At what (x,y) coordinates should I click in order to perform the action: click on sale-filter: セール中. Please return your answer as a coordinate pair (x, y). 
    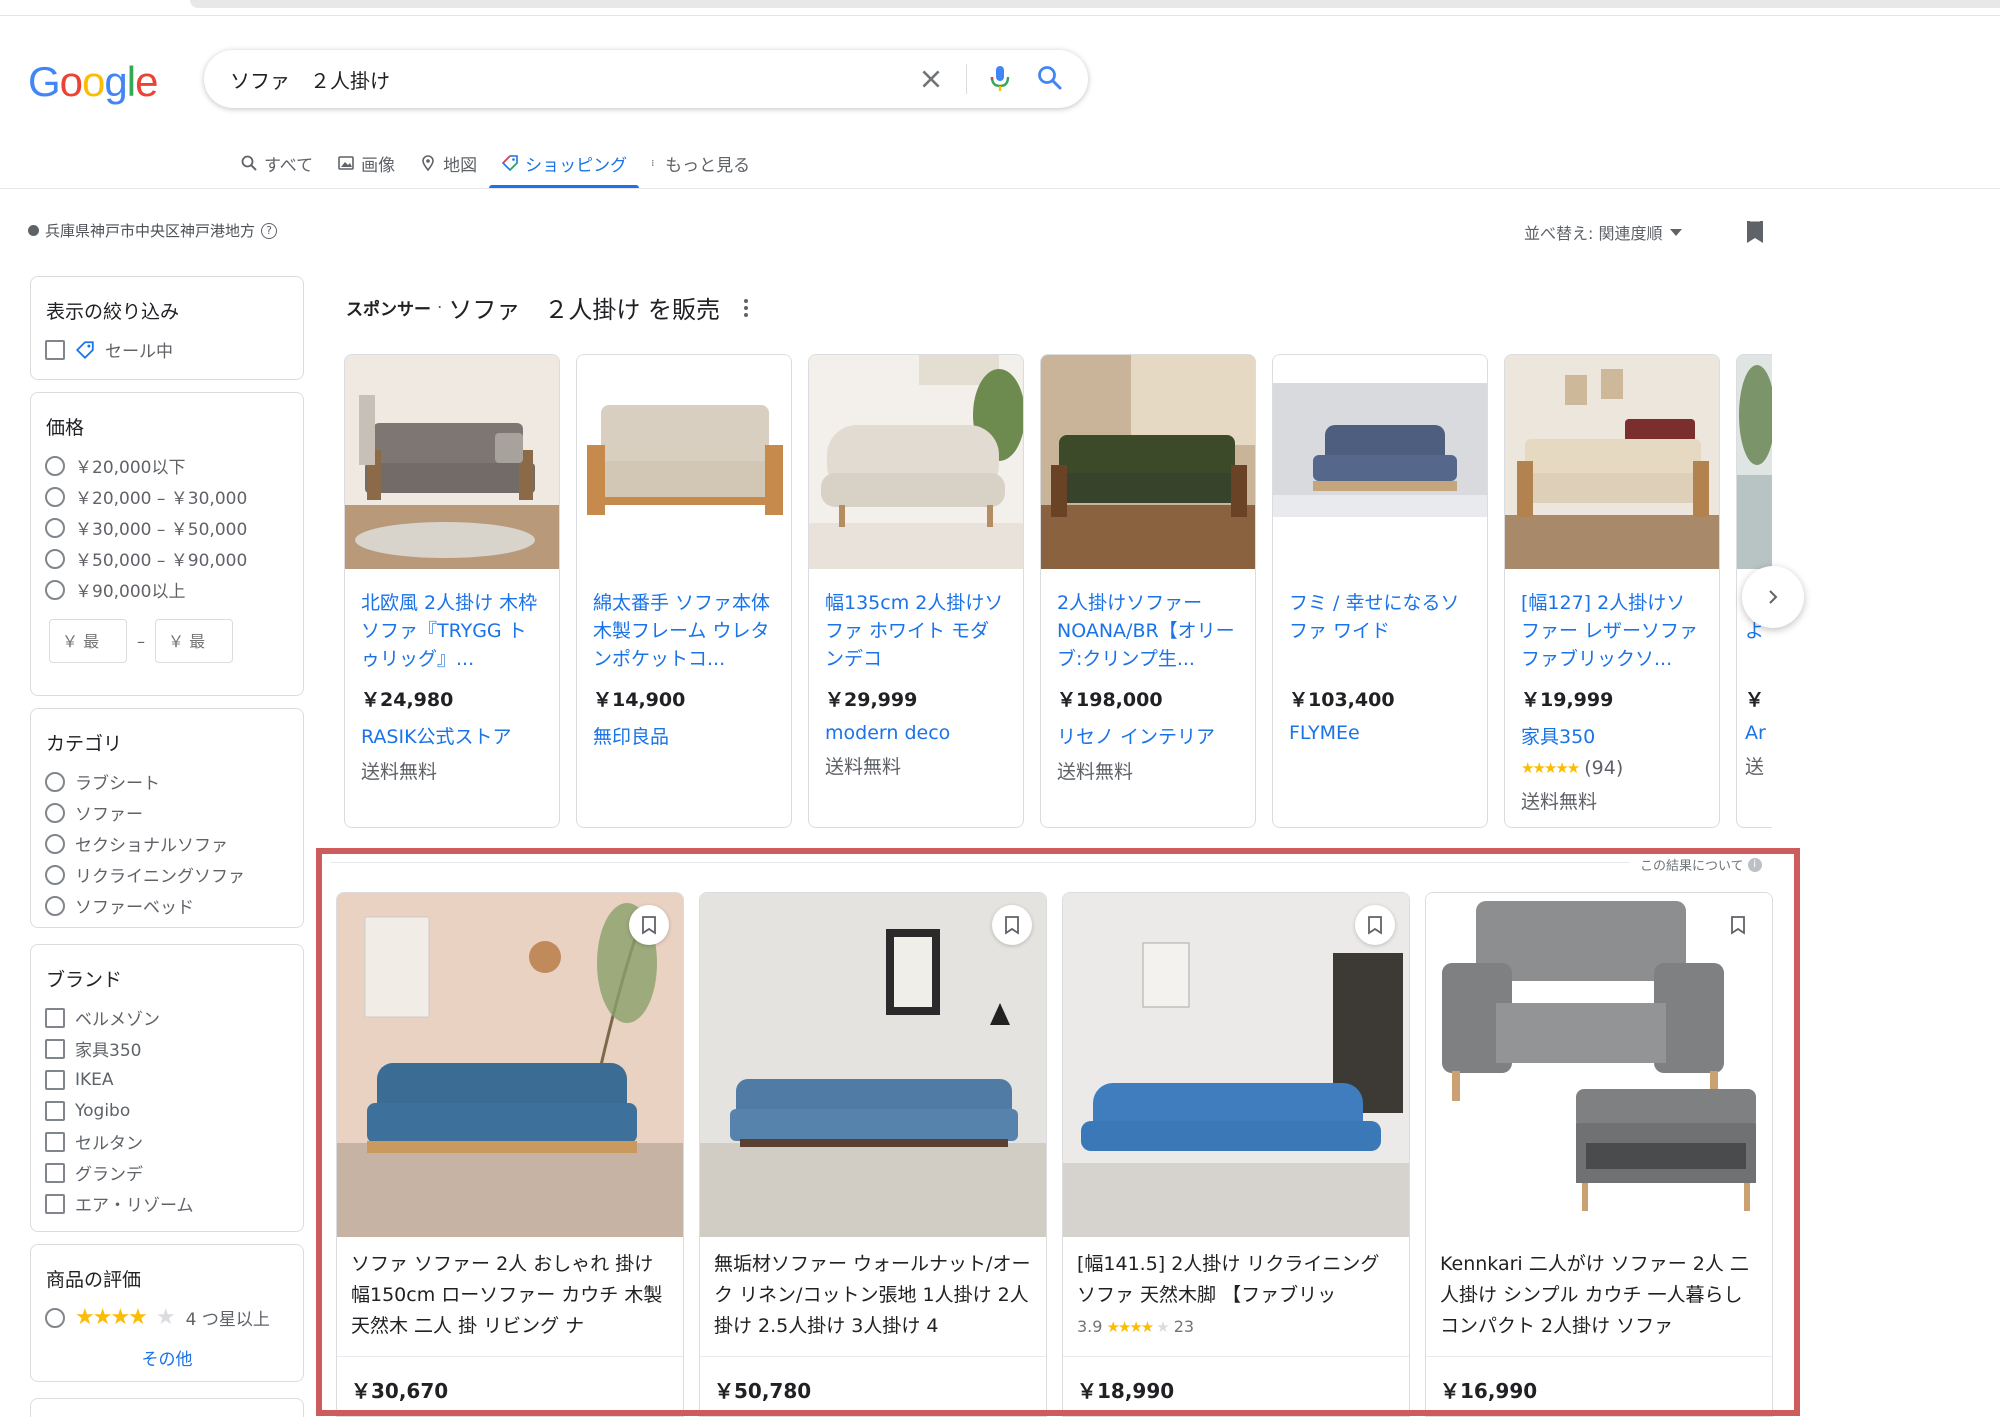
    Looking at the image, I should click on (167, 349).